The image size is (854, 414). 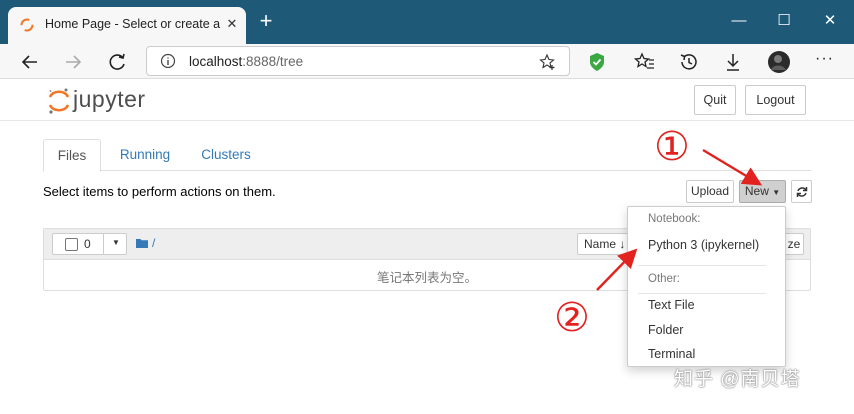 I want to click on other-header: Other:, so click(x=664, y=279).